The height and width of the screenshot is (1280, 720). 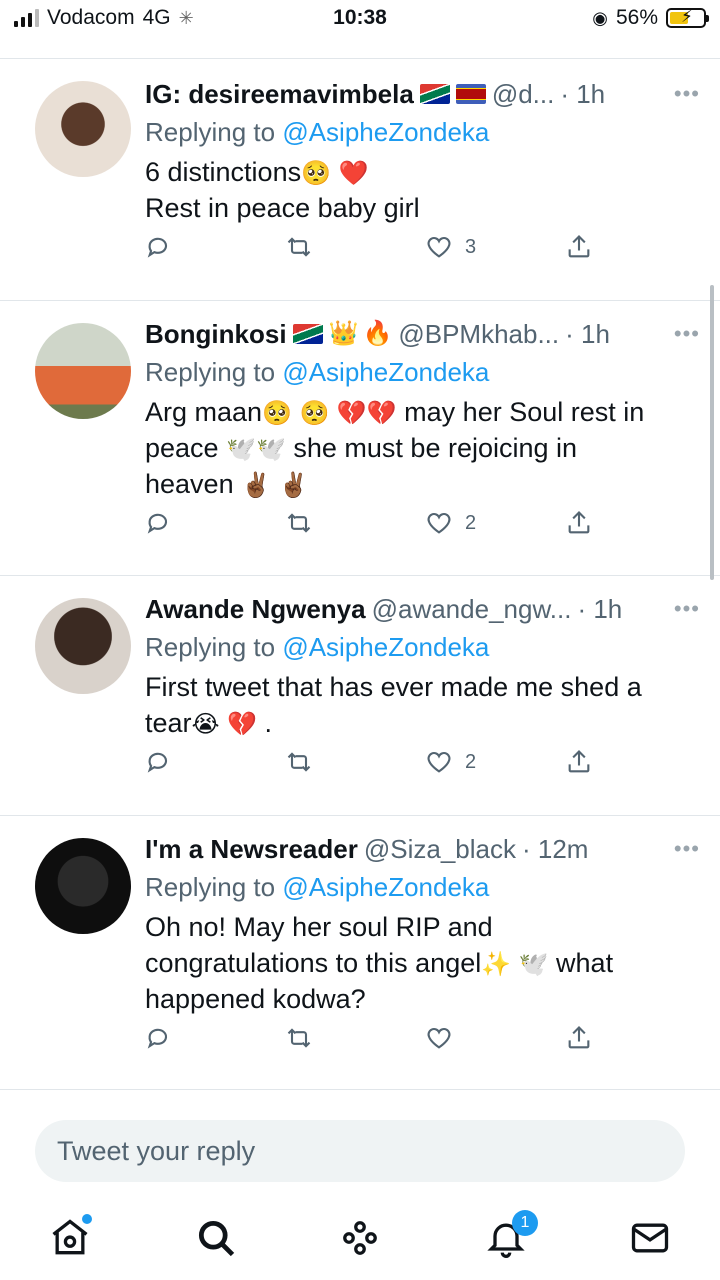 I want to click on south-africa-flag-icon, so click(x=307, y=334).